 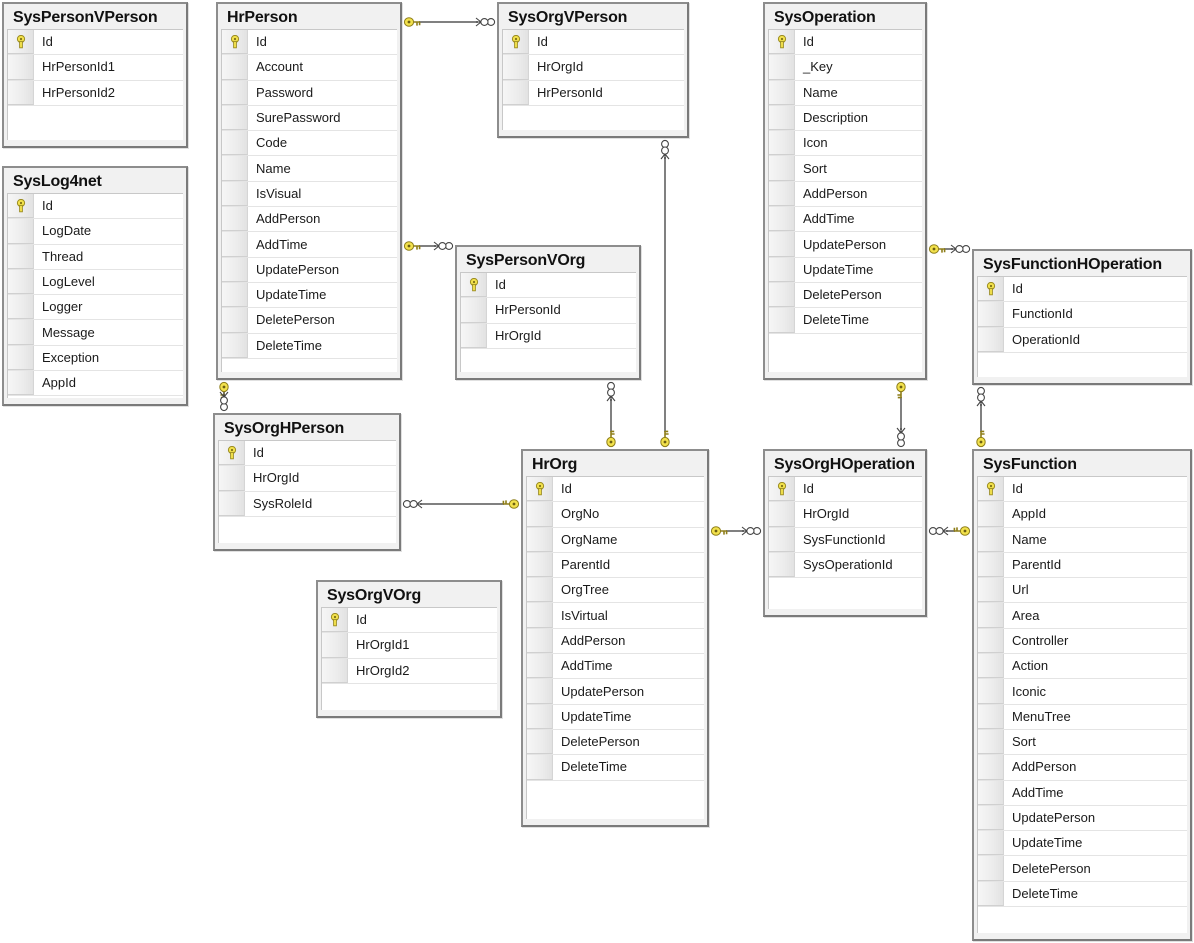 What do you see at coordinates (1082, 641) in the screenshot?
I see `field-row: Controller` at bounding box center [1082, 641].